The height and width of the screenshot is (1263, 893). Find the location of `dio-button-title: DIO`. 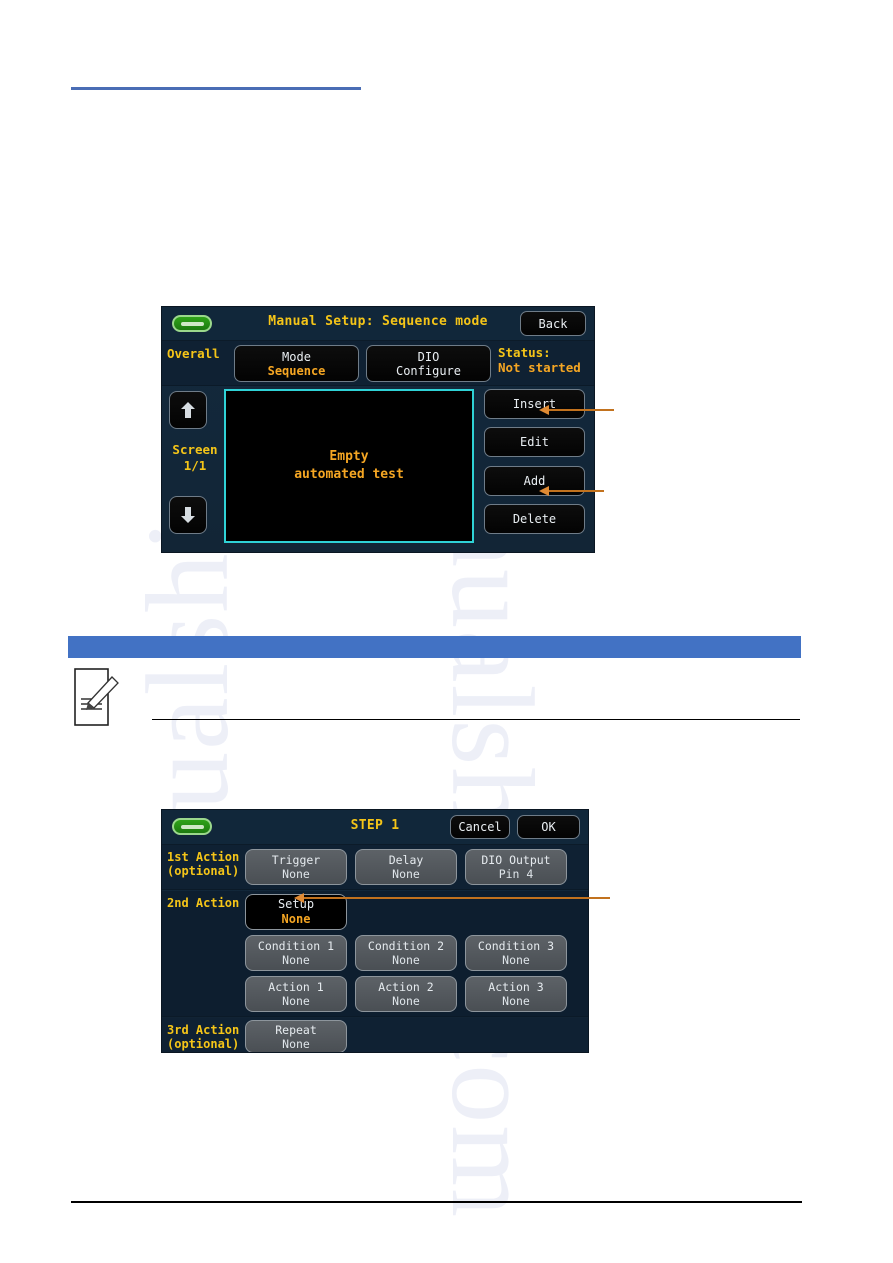

dio-button-title: DIO is located at coordinates (428, 356).